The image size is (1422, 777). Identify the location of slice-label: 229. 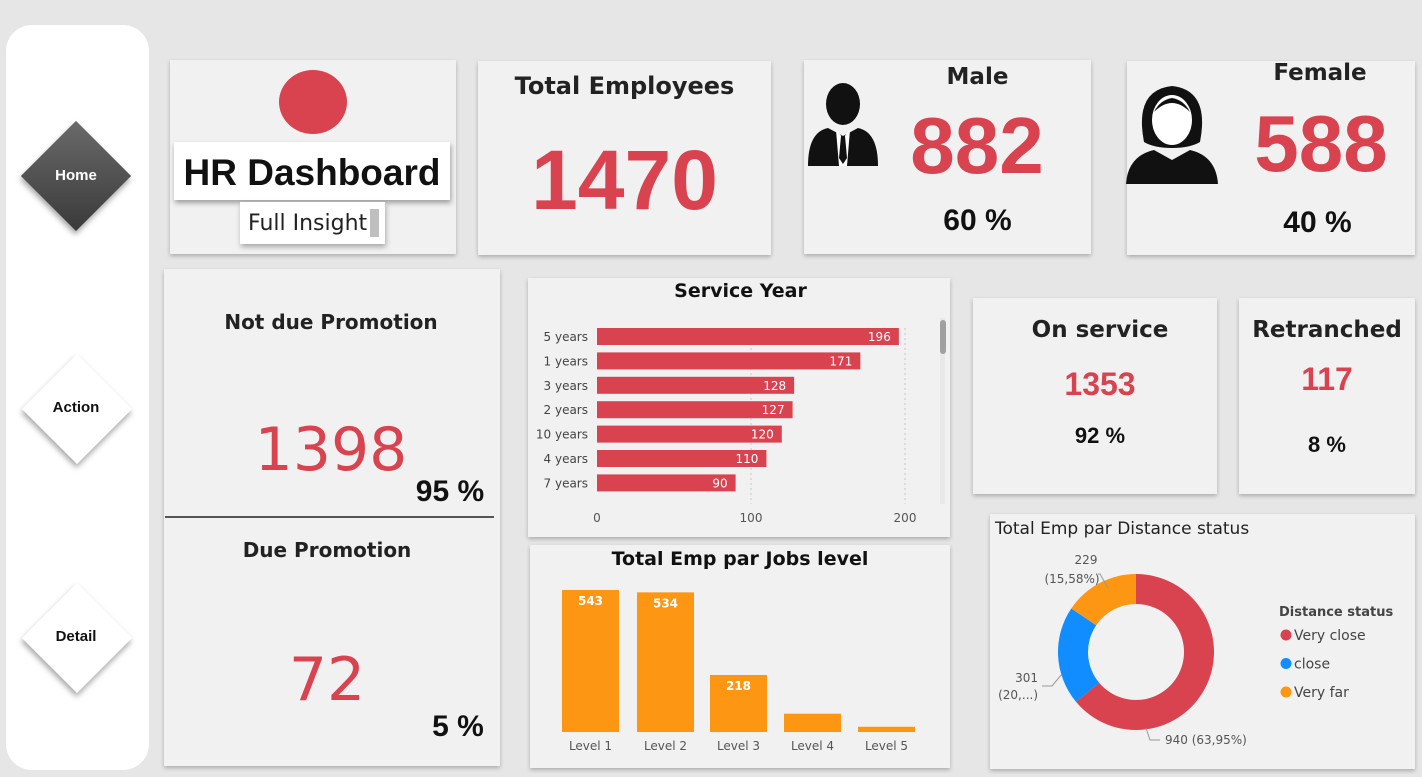
(1086, 560).